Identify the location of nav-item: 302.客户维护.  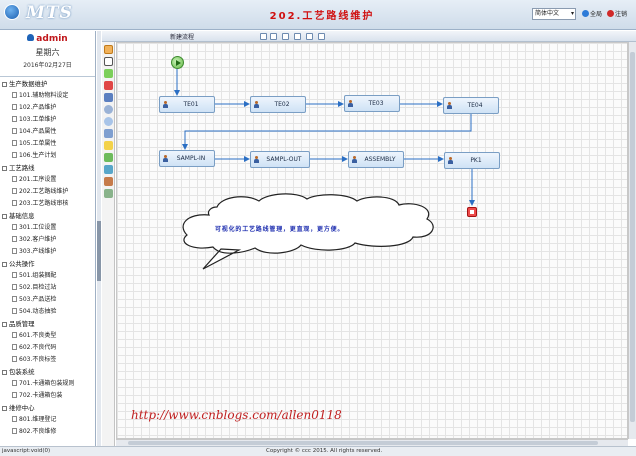
(47, 240).